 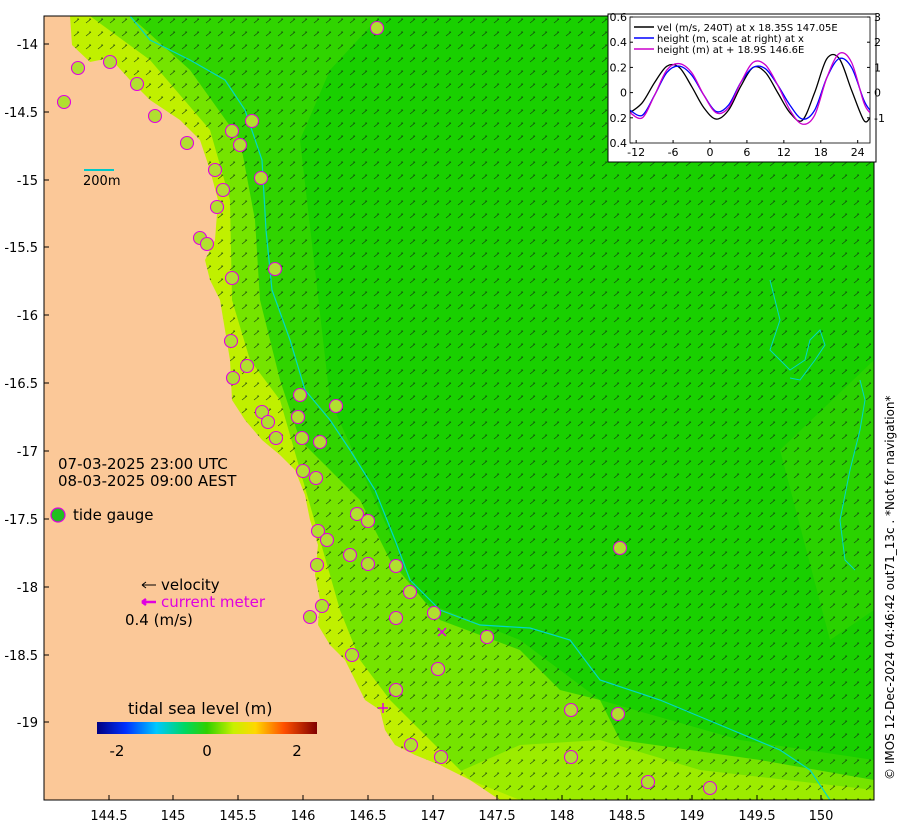 I want to click on x-tick-label: 150, so click(x=821, y=816).